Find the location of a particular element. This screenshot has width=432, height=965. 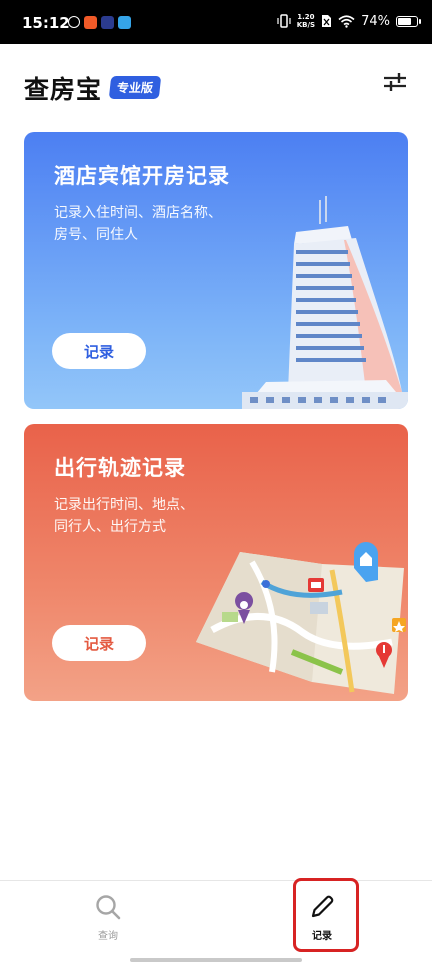

app-title: 查房宝 is located at coordinates (63, 89).